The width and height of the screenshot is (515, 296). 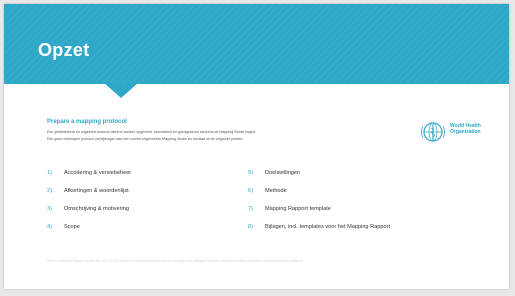 I want to click on list-item-label: Doelstellingen, so click(x=283, y=173).